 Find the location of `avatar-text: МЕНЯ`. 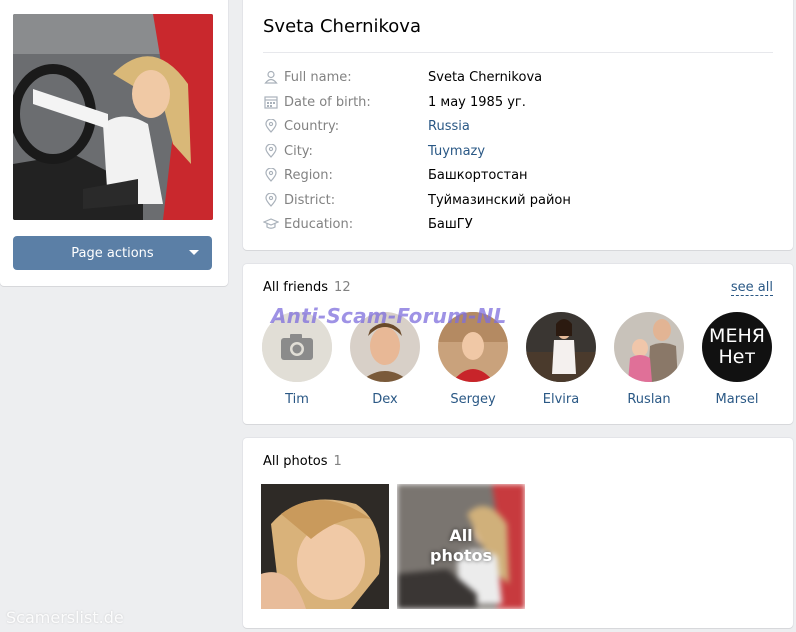

avatar-text: МЕНЯ is located at coordinates (737, 336).